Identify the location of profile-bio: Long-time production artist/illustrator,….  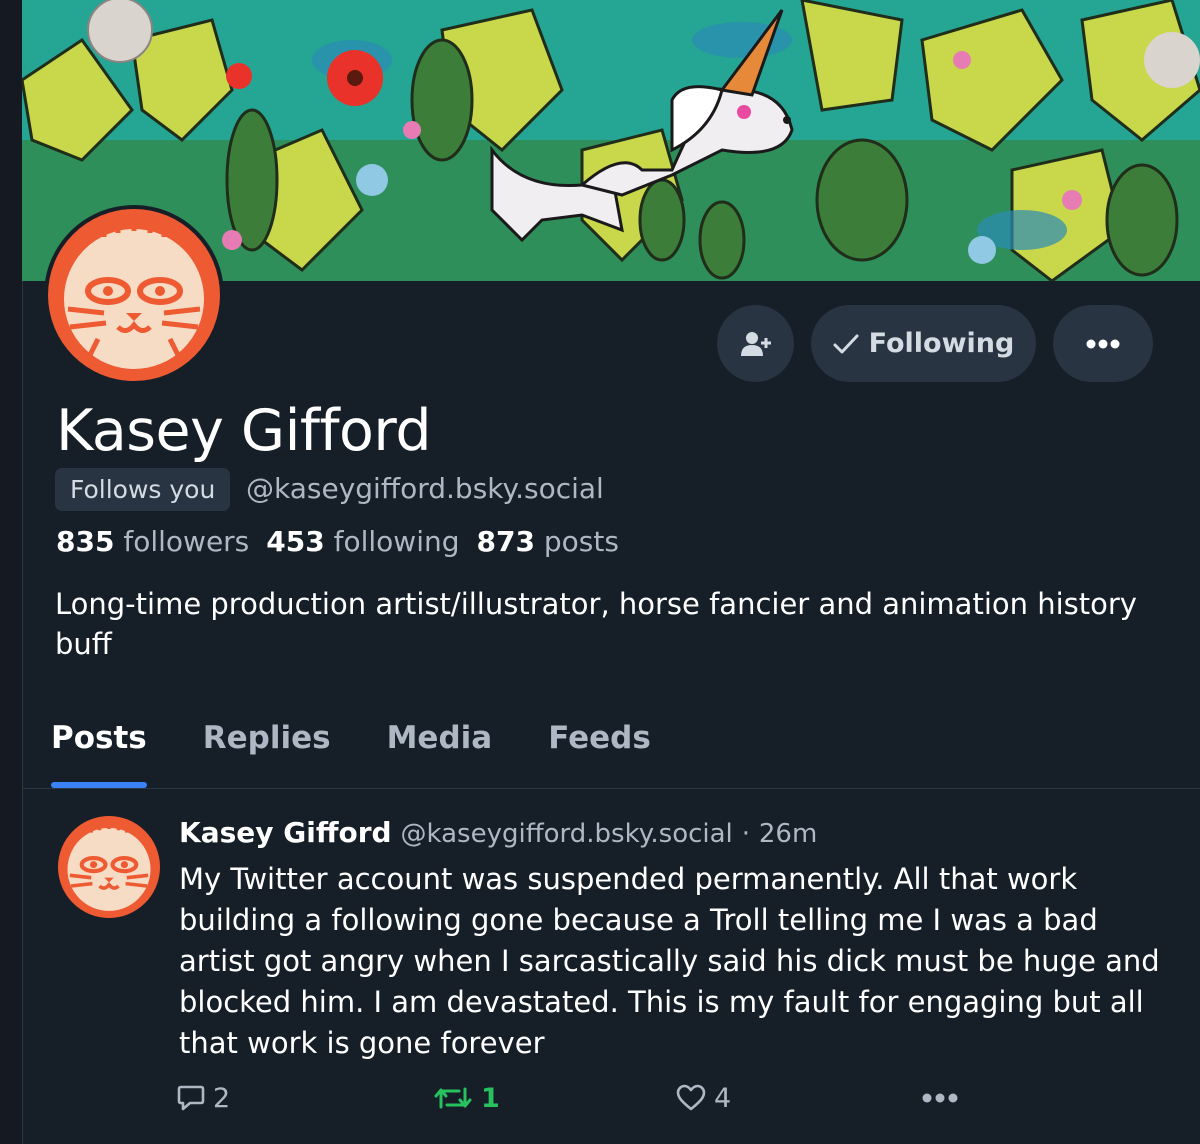
(596, 624).